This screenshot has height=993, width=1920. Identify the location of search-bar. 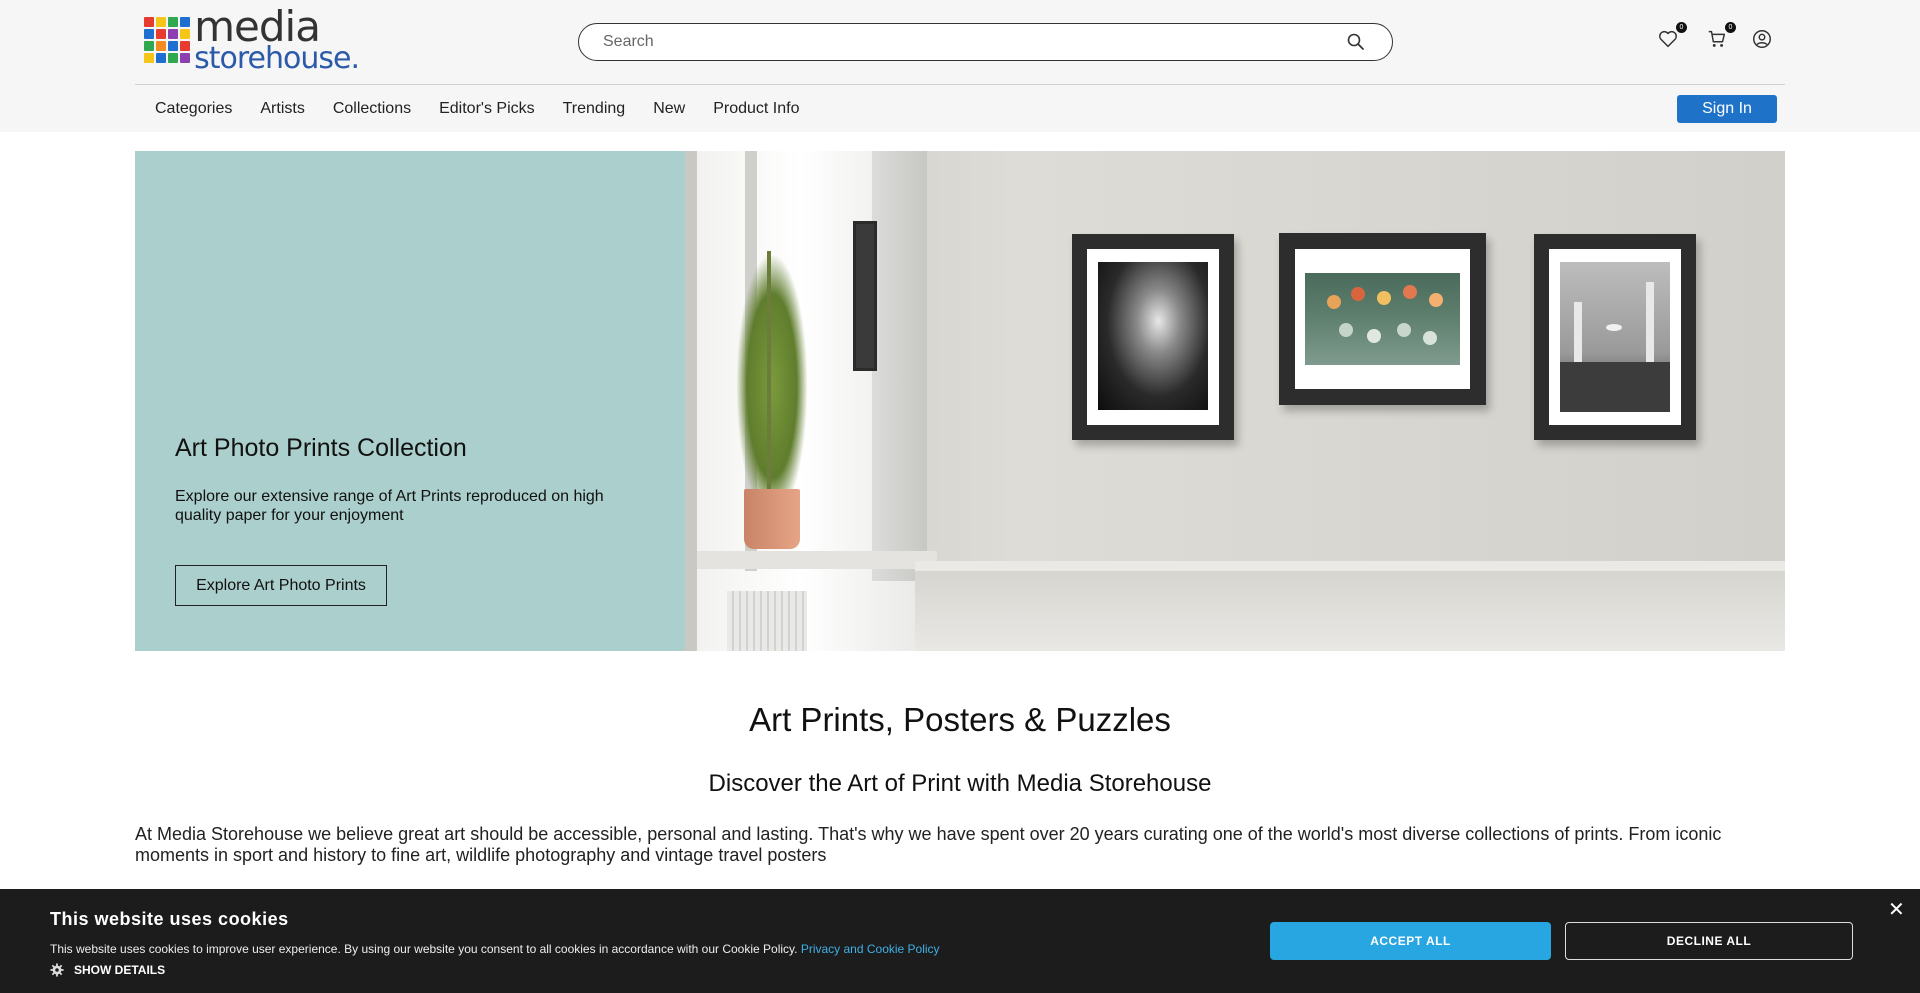
(985, 42).